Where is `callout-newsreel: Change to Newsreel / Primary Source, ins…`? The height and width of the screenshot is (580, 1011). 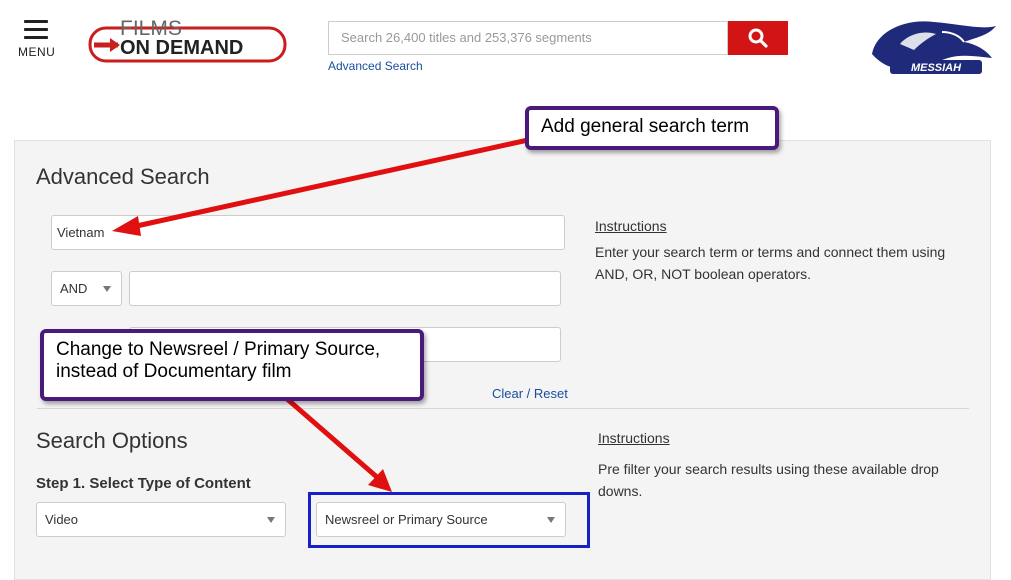 callout-newsreel: Change to Newsreel / Primary Source, ins… is located at coordinates (232, 365).